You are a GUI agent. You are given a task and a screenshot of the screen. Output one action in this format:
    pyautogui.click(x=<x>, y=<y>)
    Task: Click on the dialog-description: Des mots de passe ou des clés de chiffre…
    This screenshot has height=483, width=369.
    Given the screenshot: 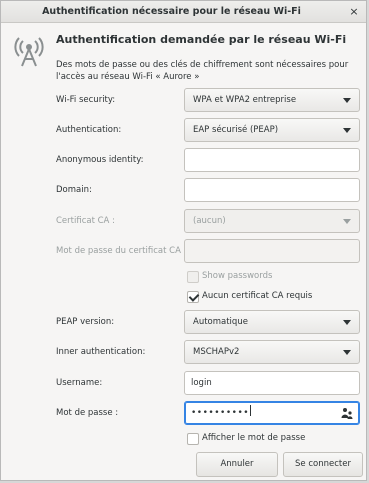 What is the action you would take?
    pyautogui.click(x=202, y=71)
    